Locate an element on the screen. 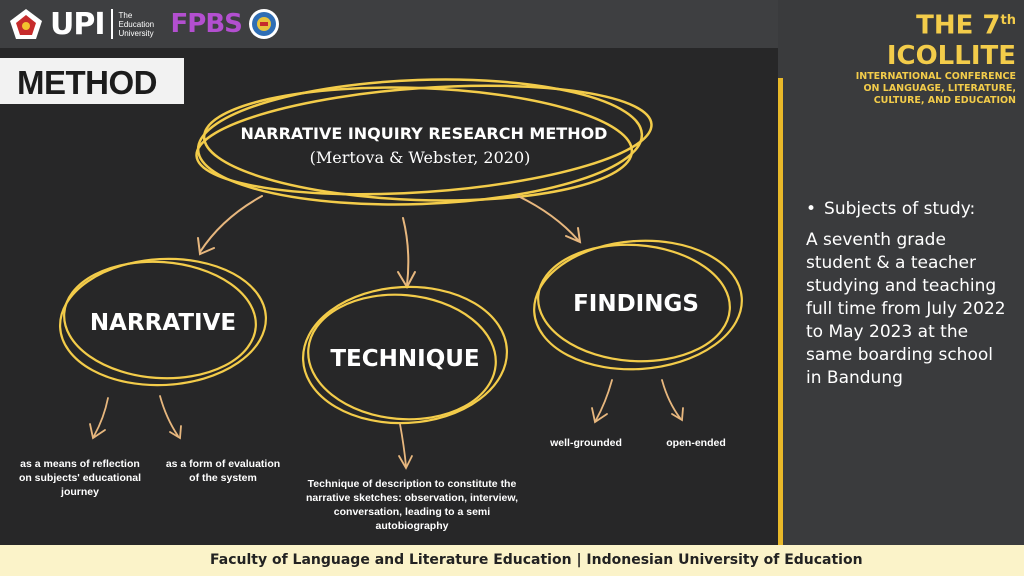  conference-subtitle-3: CULTURE, AND EDUCATION is located at coordinates (944, 100).